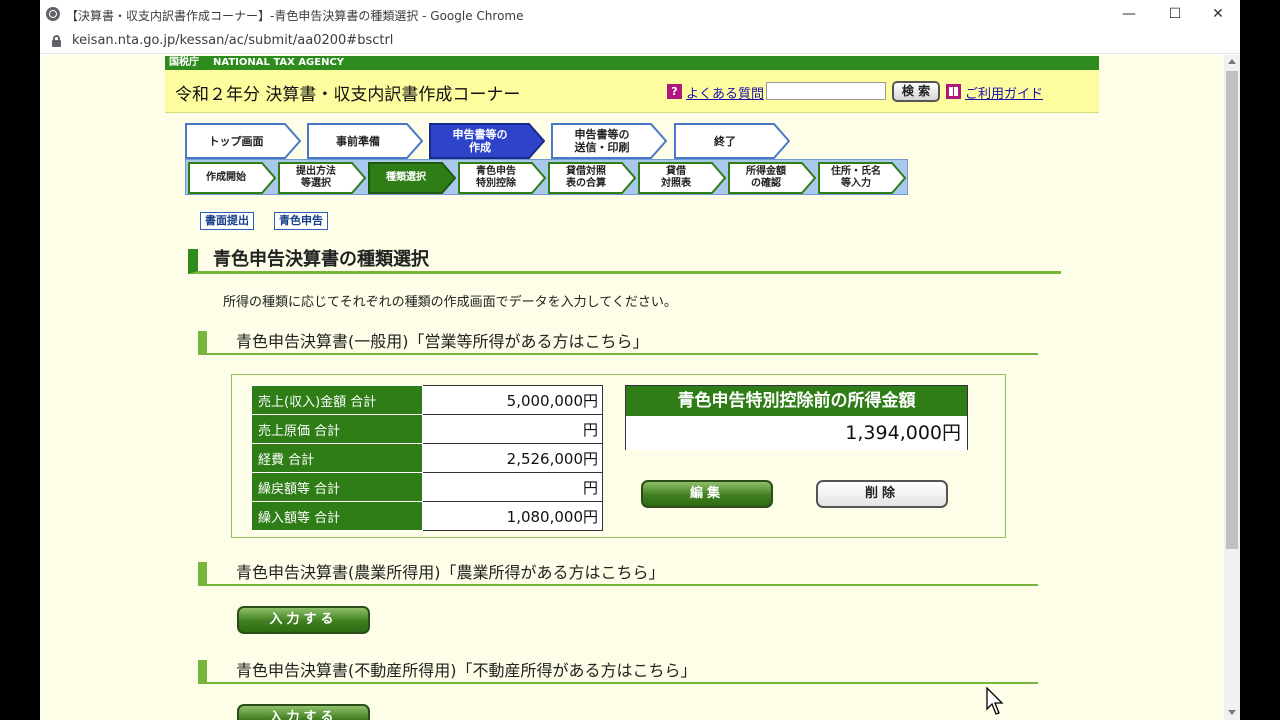 The width and height of the screenshot is (1280, 720). Describe the element at coordinates (826, 91) in the screenshot. I see `search-input` at that location.